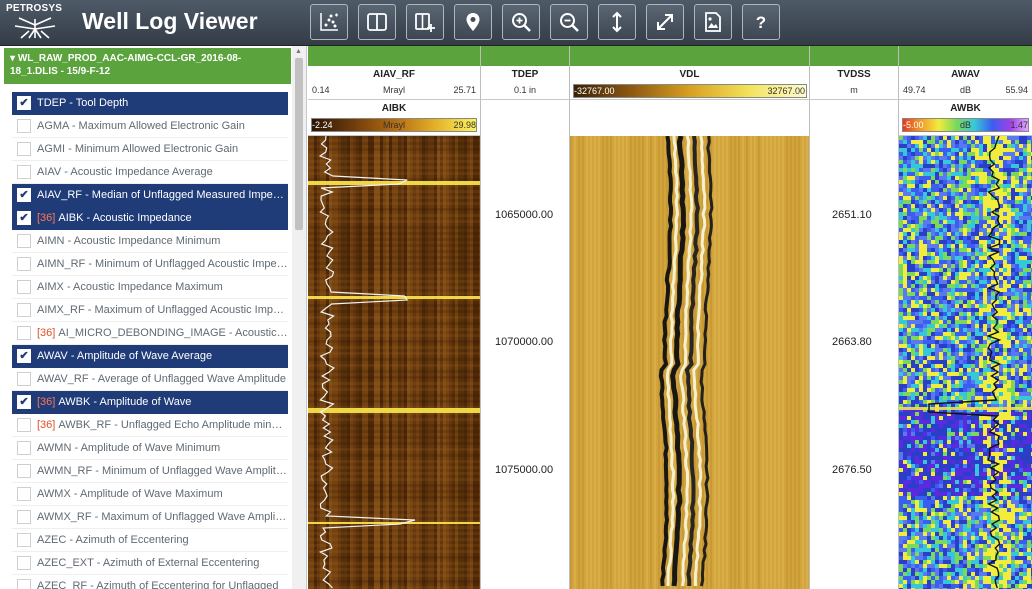 The width and height of the screenshot is (1032, 589). I want to click on curve-item: ✔ AWAV - Amplitude of Wave Average, so click(150, 356).